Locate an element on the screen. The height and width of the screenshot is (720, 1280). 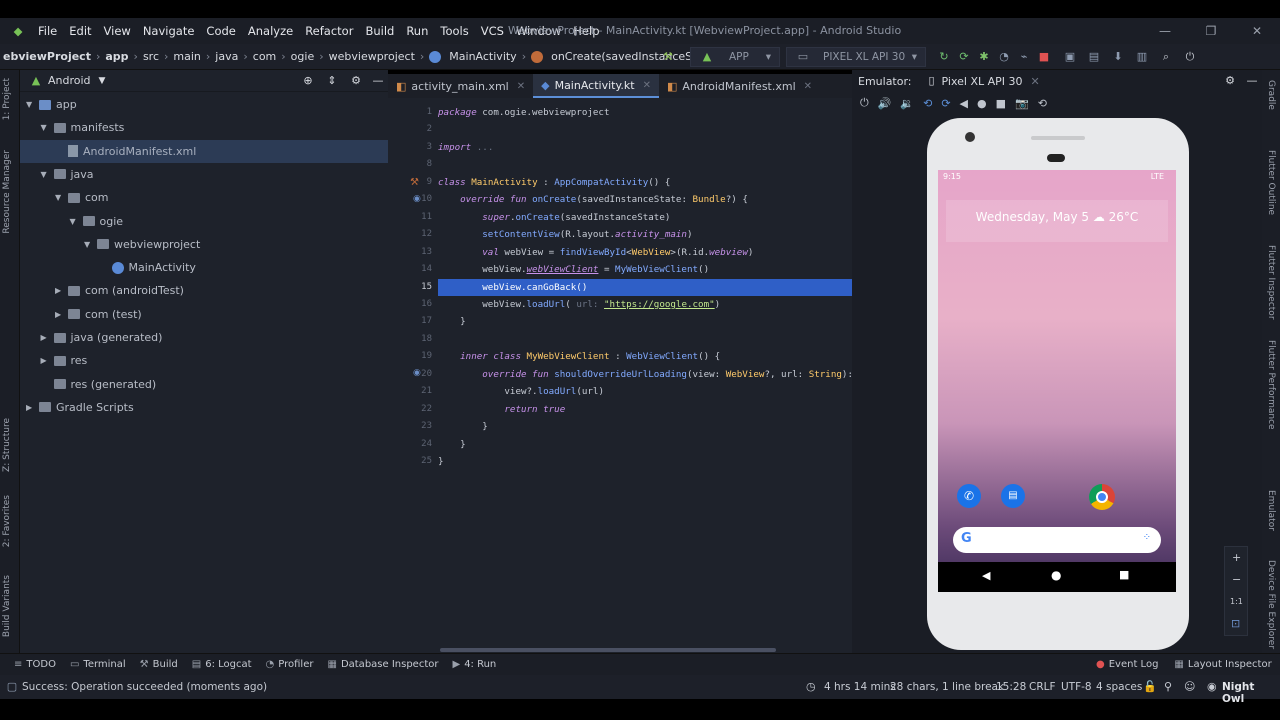
google-search-bar: G ⁘ is located at coordinates (1057, 540).